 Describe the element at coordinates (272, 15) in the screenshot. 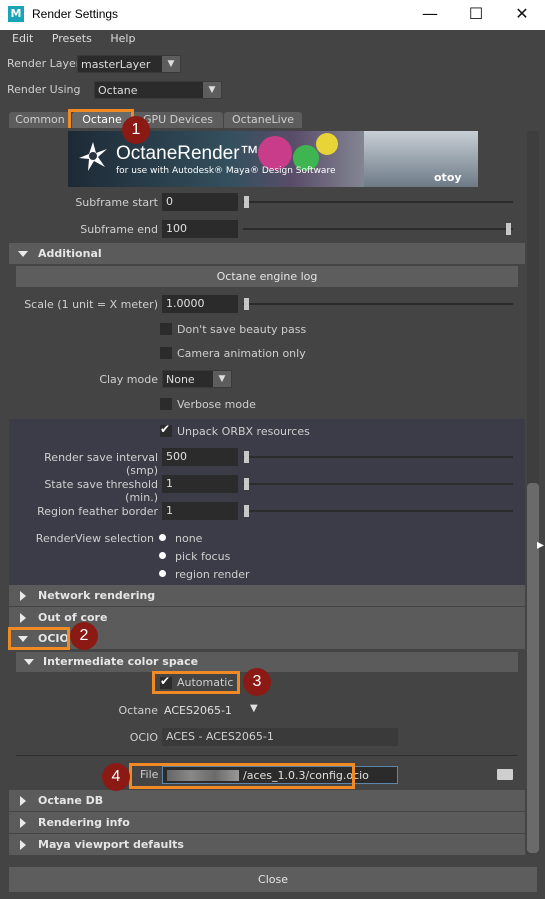

I see `title-bar: M Render Settings — ☐ ✕` at that location.